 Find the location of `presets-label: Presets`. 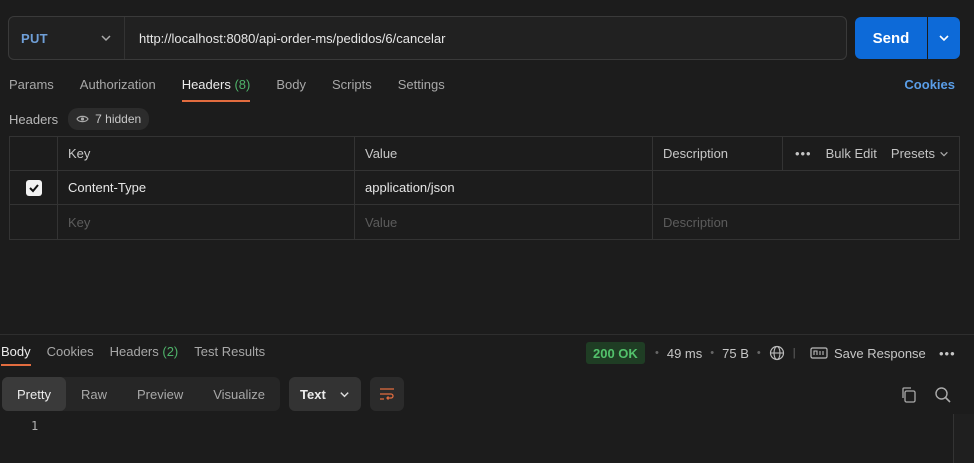

presets-label: Presets is located at coordinates (912, 153).